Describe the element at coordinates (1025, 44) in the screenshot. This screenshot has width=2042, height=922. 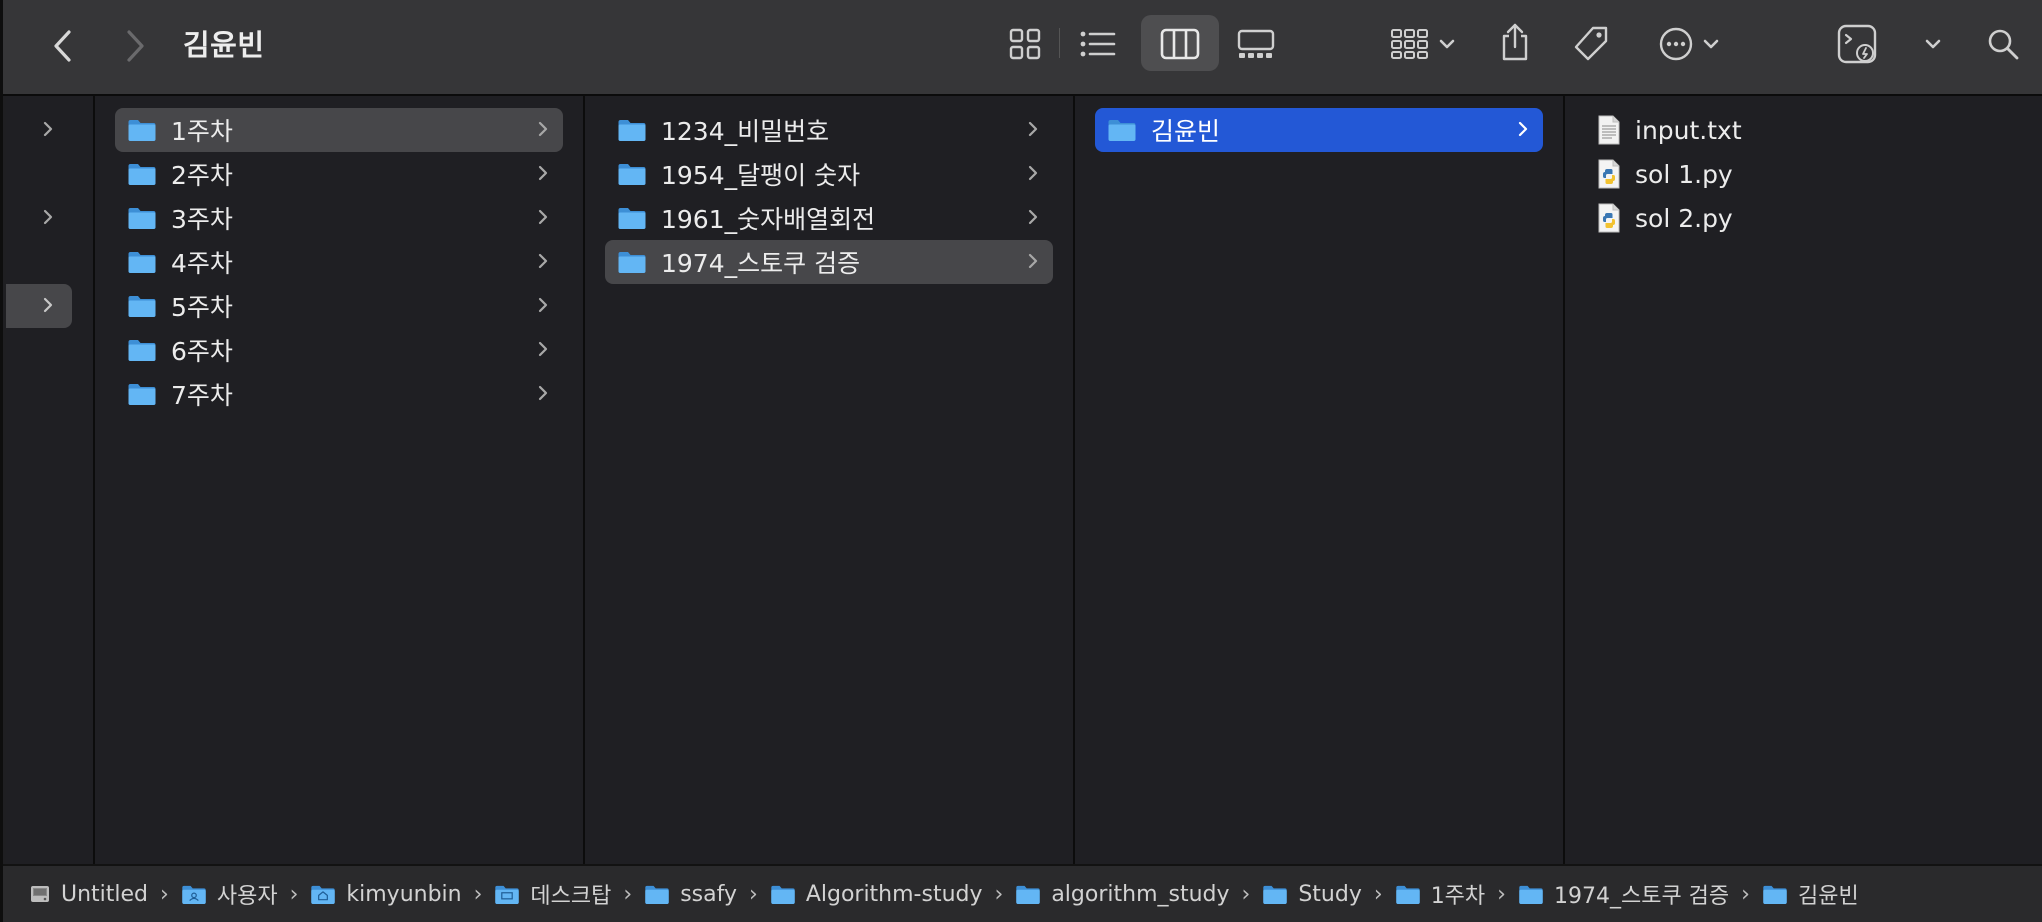
I see `icon-view-button` at that location.